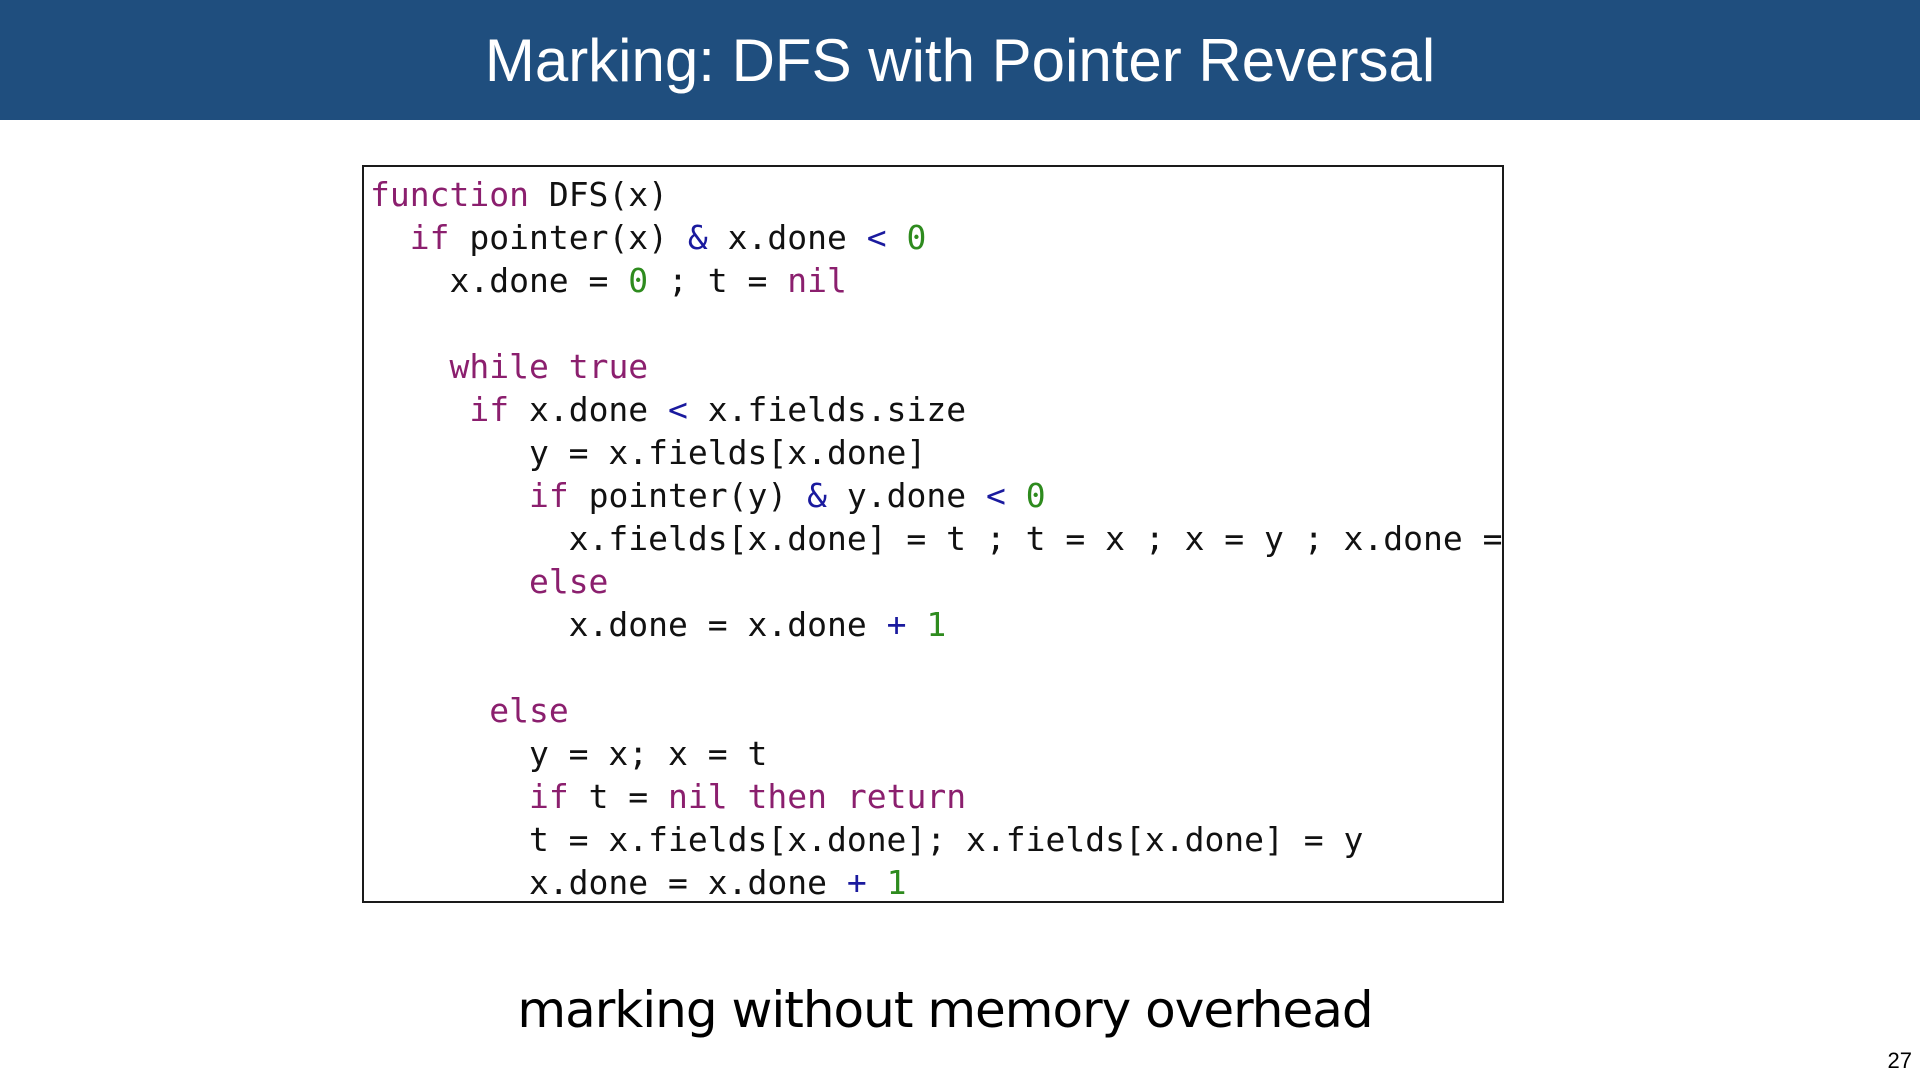  What do you see at coordinates (945, 1010) in the screenshot?
I see `slide-caption: marking without memory overhead` at bounding box center [945, 1010].